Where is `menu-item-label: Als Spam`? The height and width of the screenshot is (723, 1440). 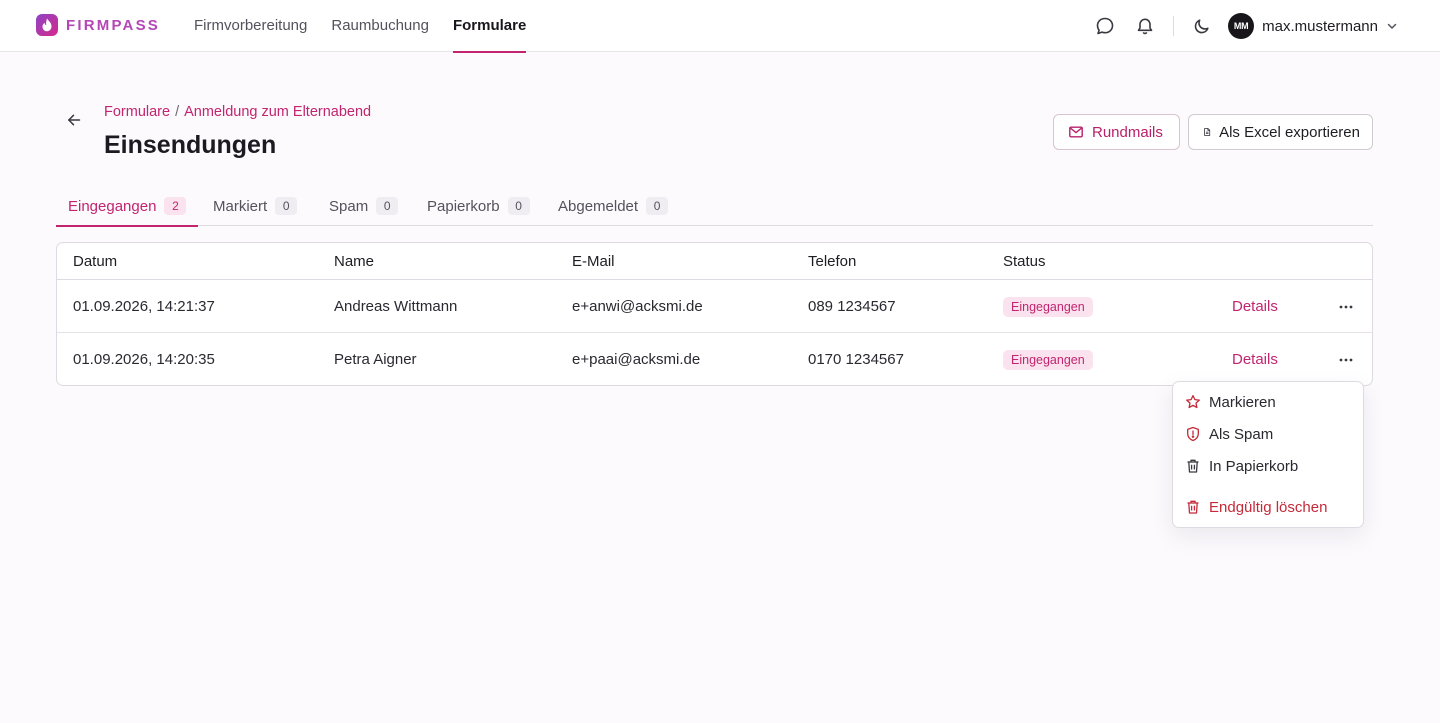
menu-item-label: Als Spam is located at coordinates (1241, 434).